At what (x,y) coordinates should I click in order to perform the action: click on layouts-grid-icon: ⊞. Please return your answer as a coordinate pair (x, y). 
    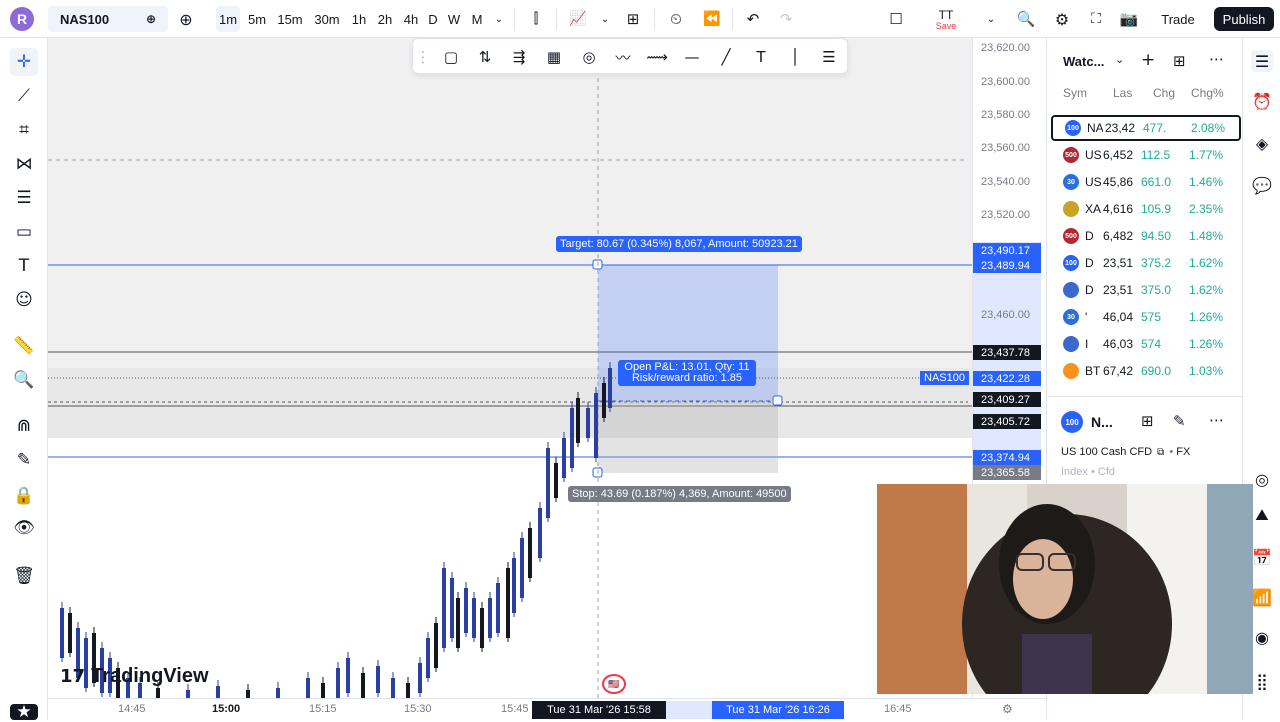
    Looking at the image, I should click on (633, 19).